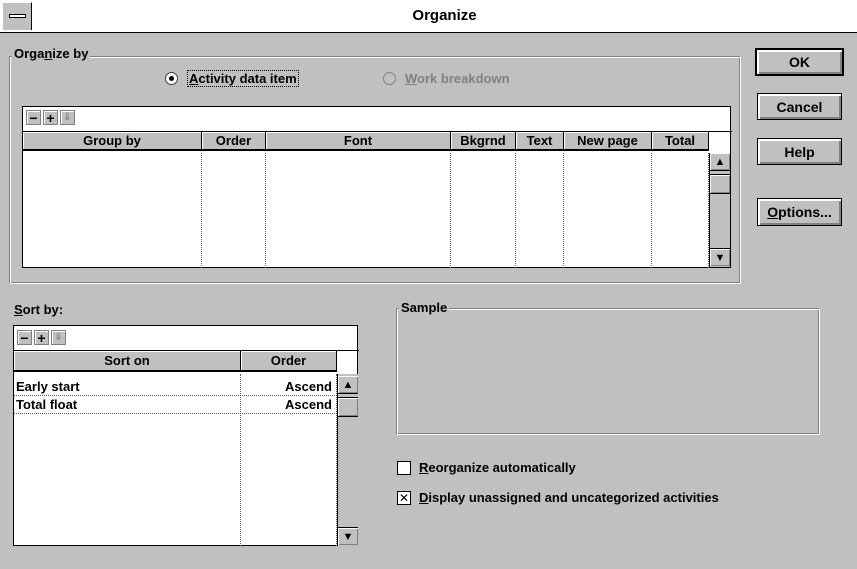  Describe the element at coordinates (112, 141) in the screenshot. I see `col-group-by: Group by` at that location.